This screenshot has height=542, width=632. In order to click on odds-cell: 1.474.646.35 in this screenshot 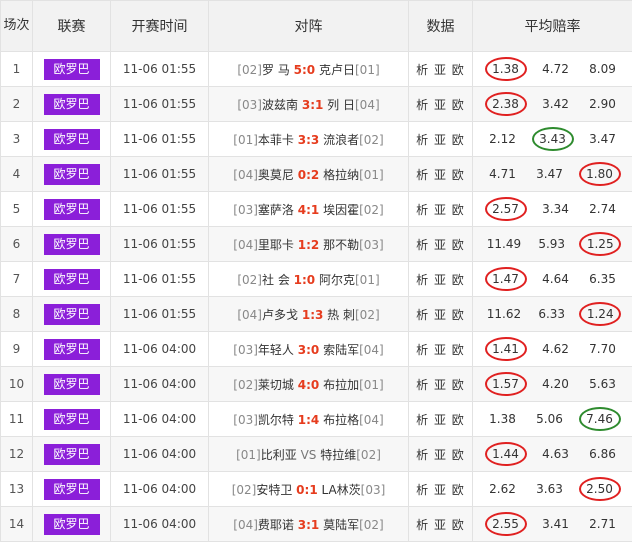, I will do `click(552, 279)`.